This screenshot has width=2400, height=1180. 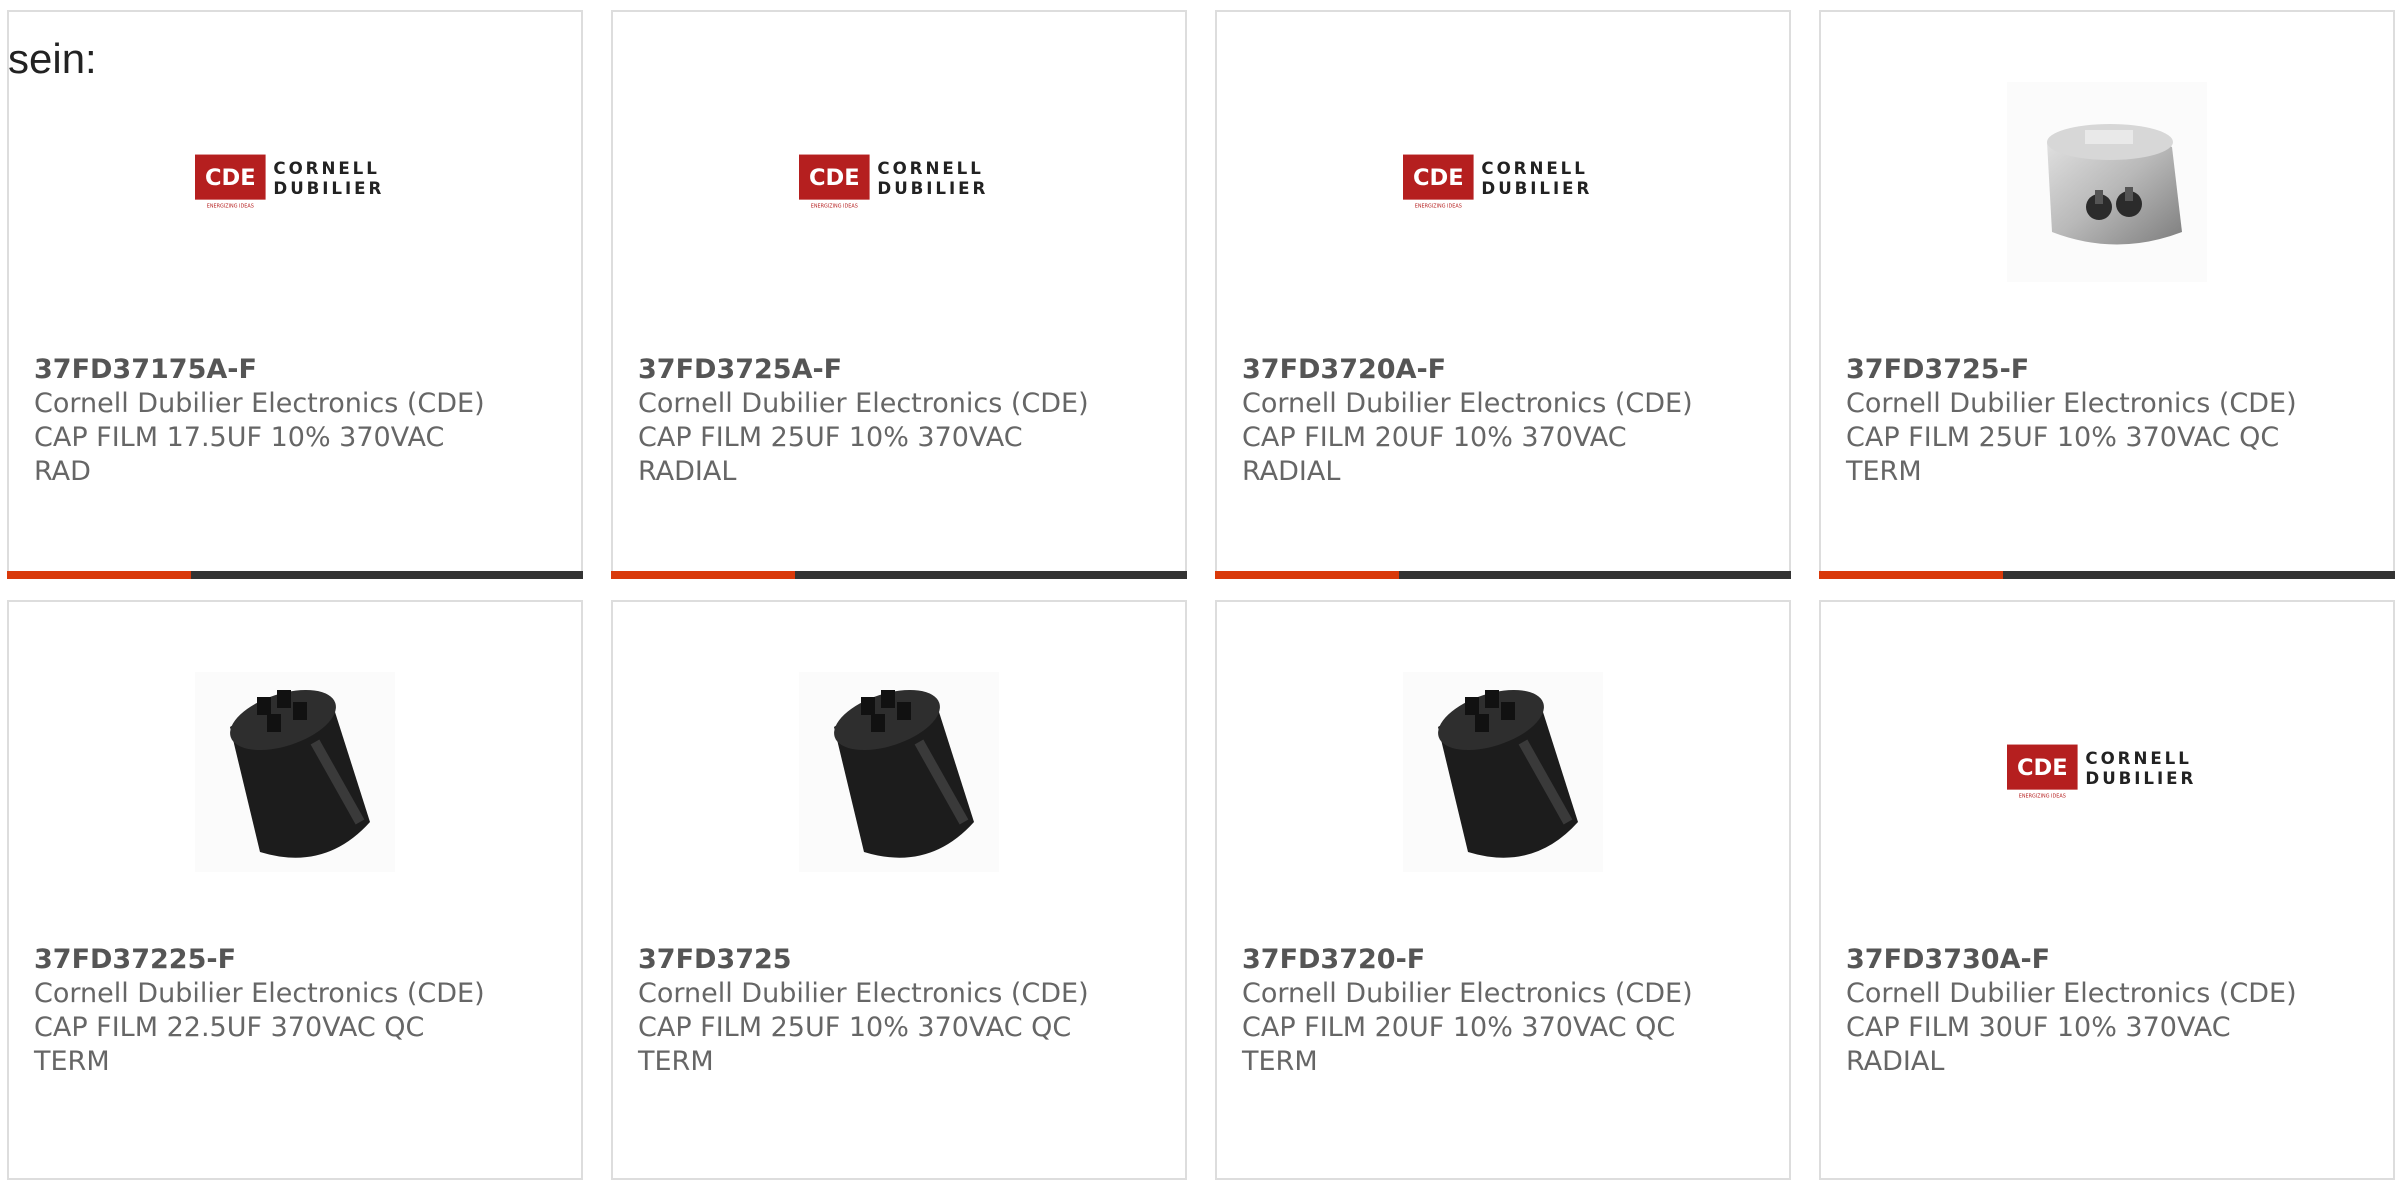 What do you see at coordinates (269, 370) in the screenshot?
I see `part-number: 37FD37175A-F` at bounding box center [269, 370].